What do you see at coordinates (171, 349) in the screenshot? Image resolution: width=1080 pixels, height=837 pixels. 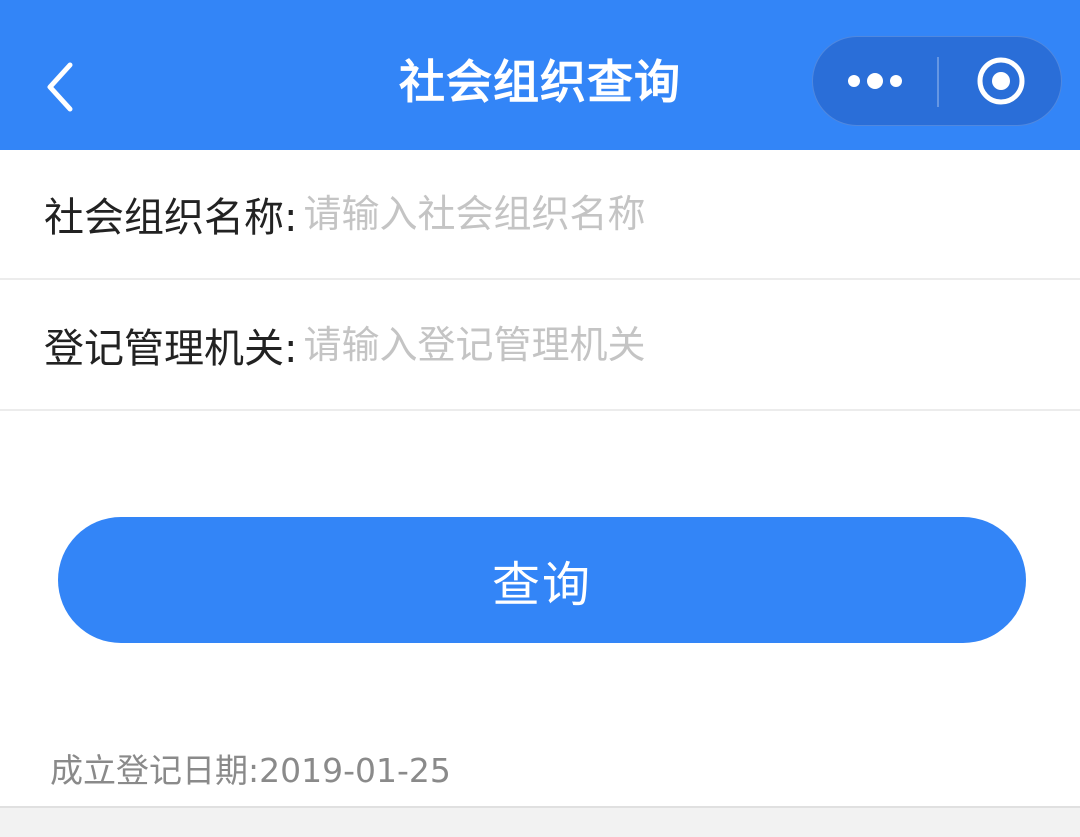 I see `authority-label: 登记管理机关:` at bounding box center [171, 349].